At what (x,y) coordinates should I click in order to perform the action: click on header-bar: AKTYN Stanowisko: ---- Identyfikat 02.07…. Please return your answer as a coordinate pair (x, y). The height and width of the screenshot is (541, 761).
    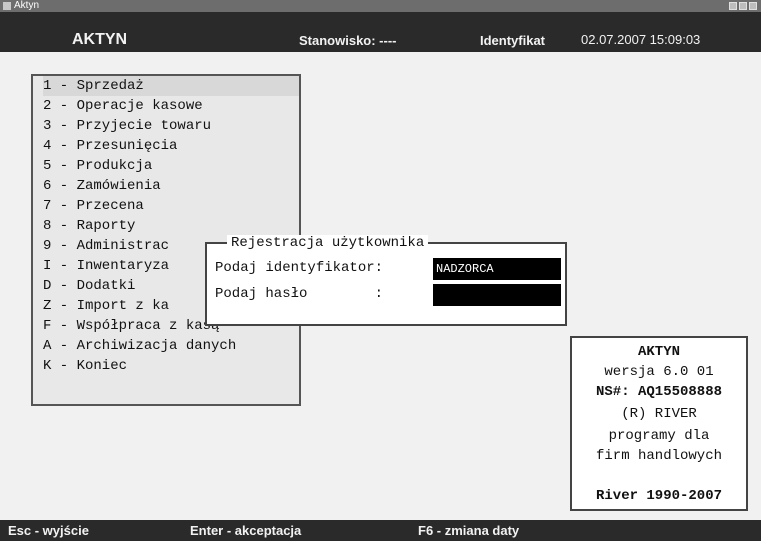
    Looking at the image, I should click on (380, 32).